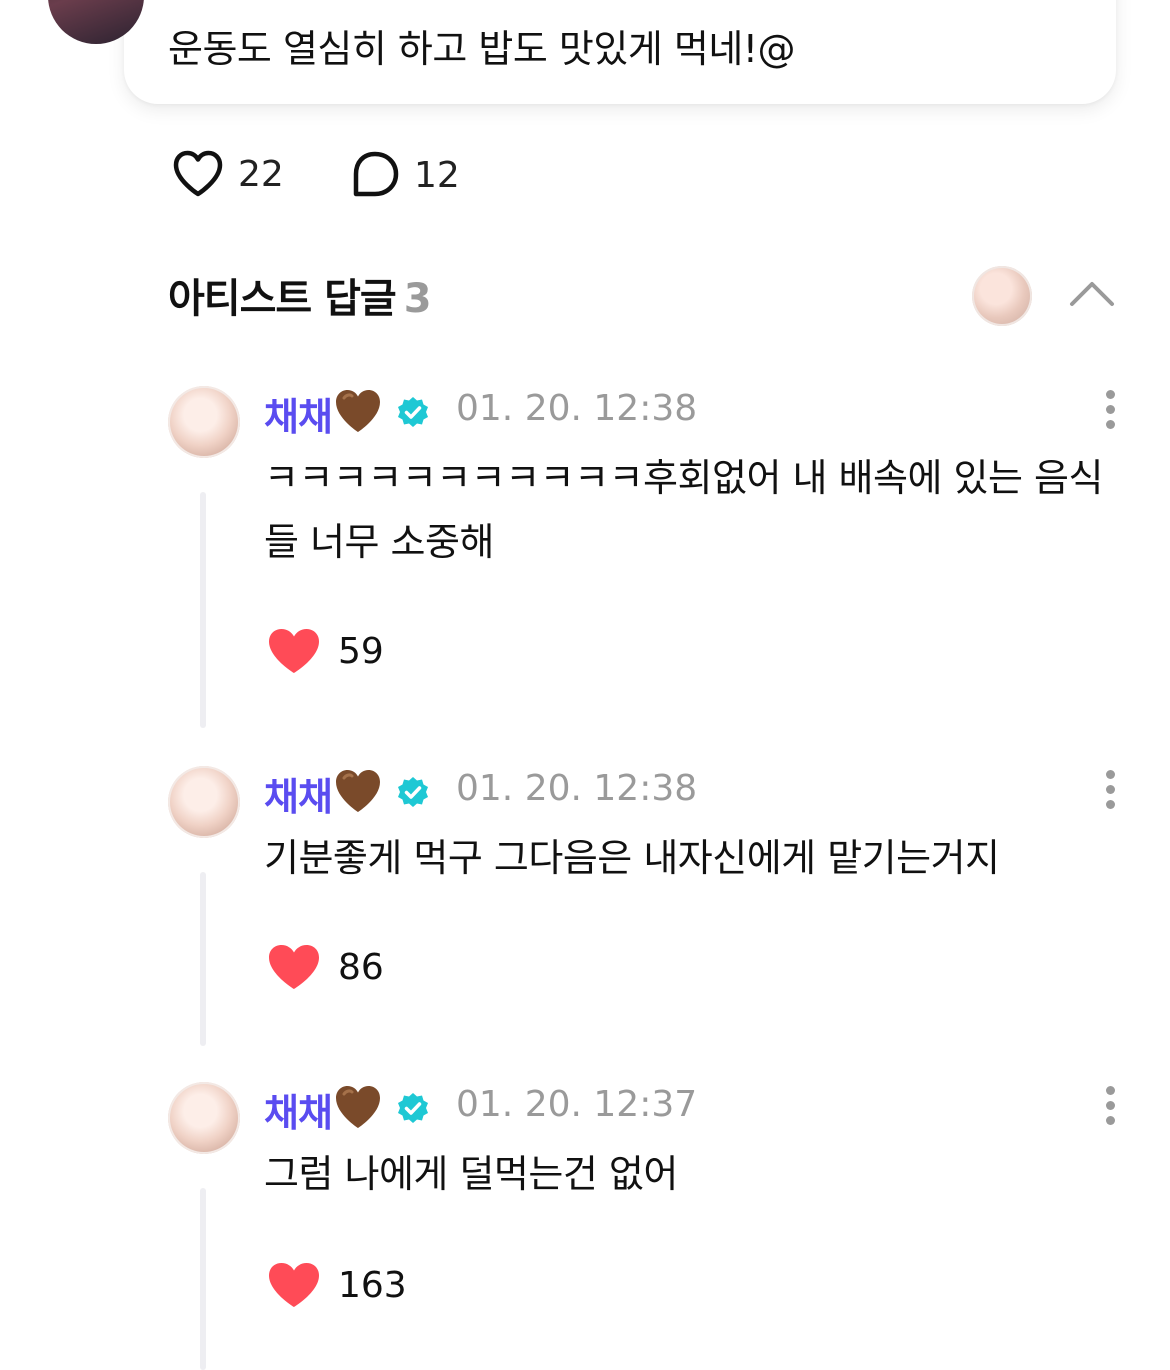 This screenshot has width=1170, height=1370. Describe the element at coordinates (1092, 292) in the screenshot. I see `chevron-up-icon` at that location.